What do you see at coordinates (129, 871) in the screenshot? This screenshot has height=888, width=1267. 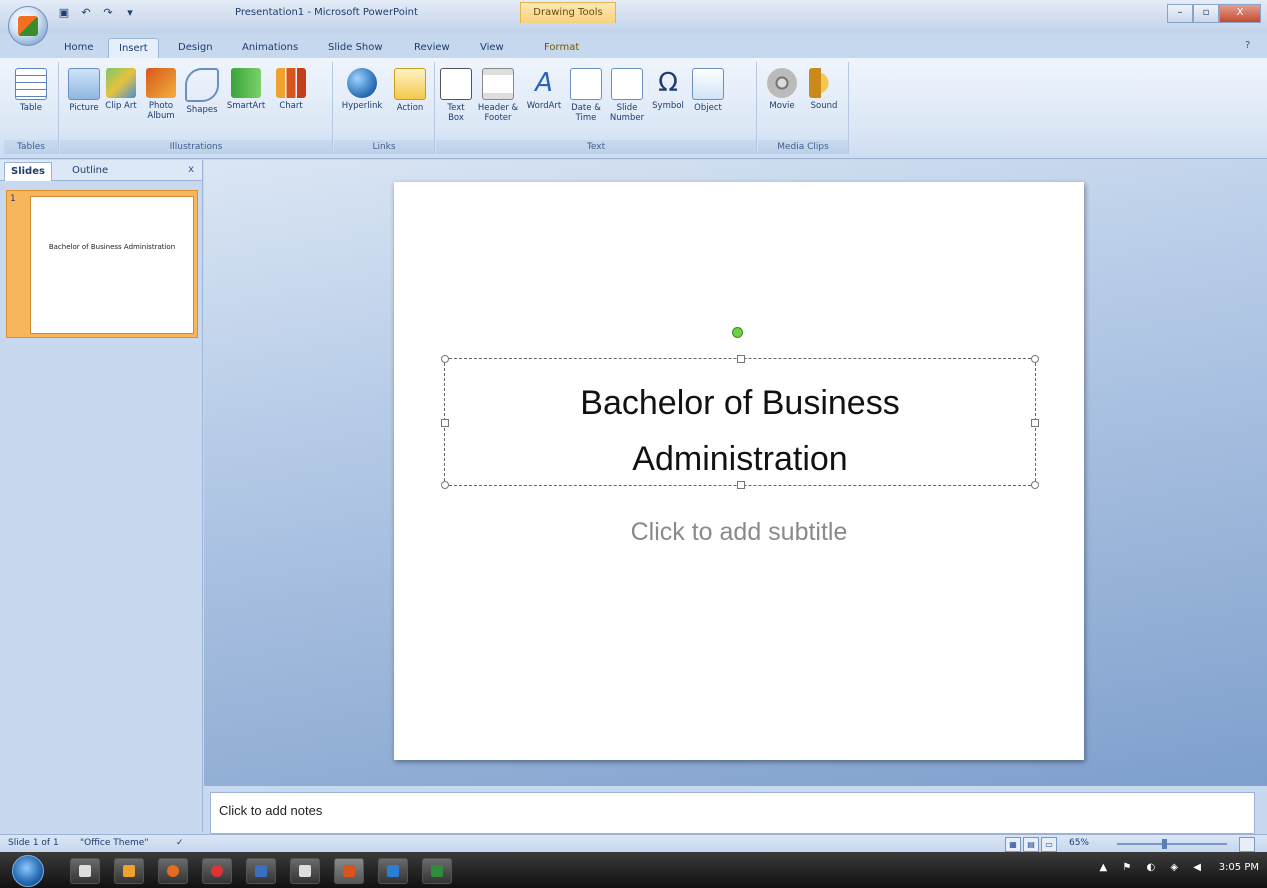 I see `taskbar-app-media` at bounding box center [129, 871].